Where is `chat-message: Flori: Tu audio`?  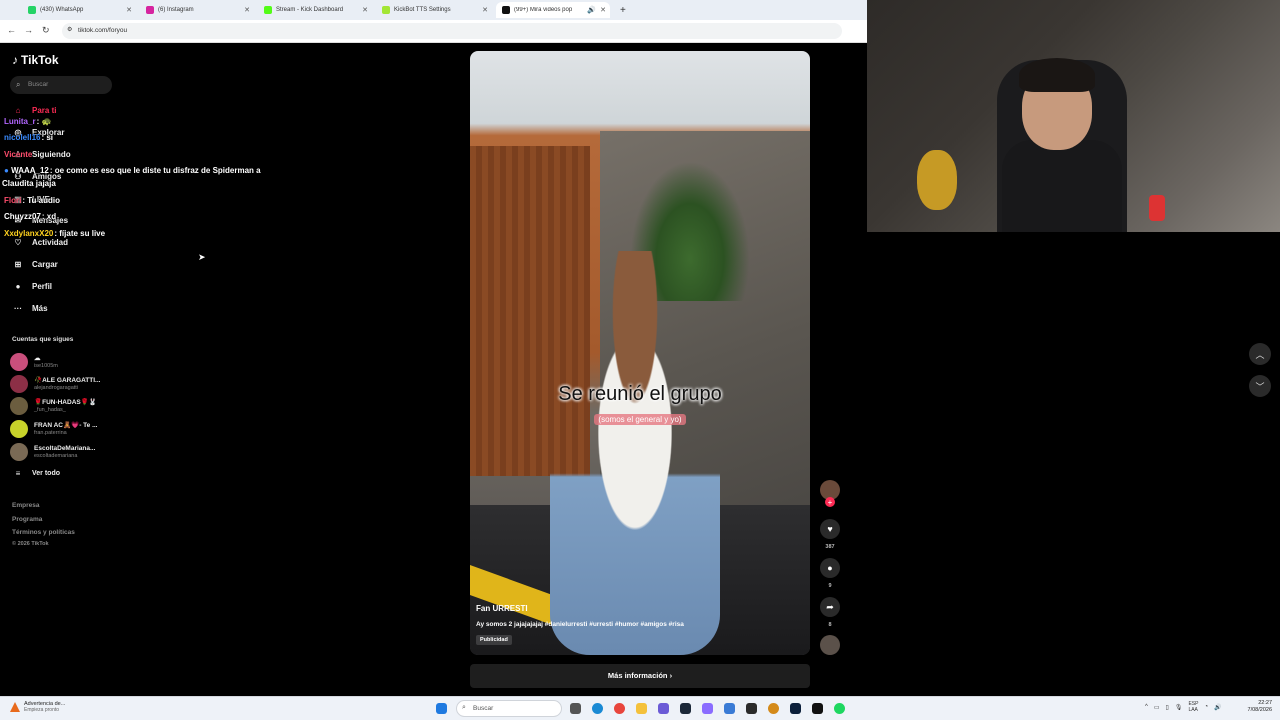 chat-message: Flori: Tu audio is located at coordinates (32, 200).